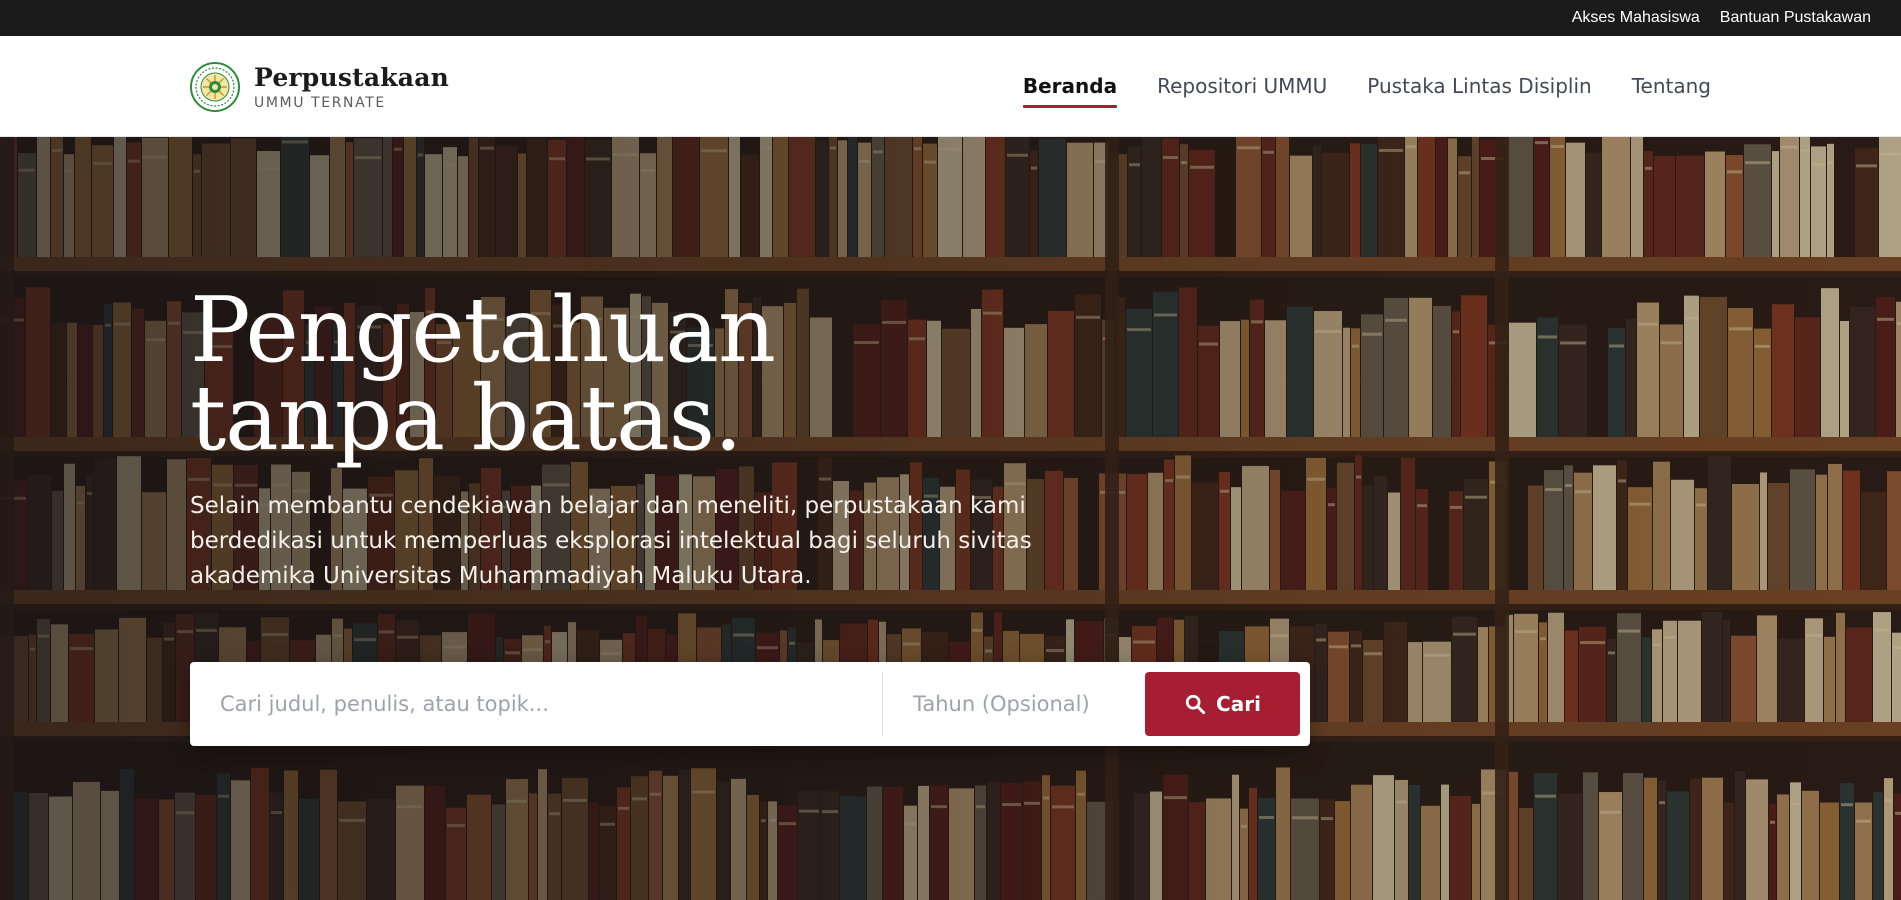 The height and width of the screenshot is (900, 1901). Describe the element at coordinates (1013, 704) in the screenshot. I see `year-input` at that location.